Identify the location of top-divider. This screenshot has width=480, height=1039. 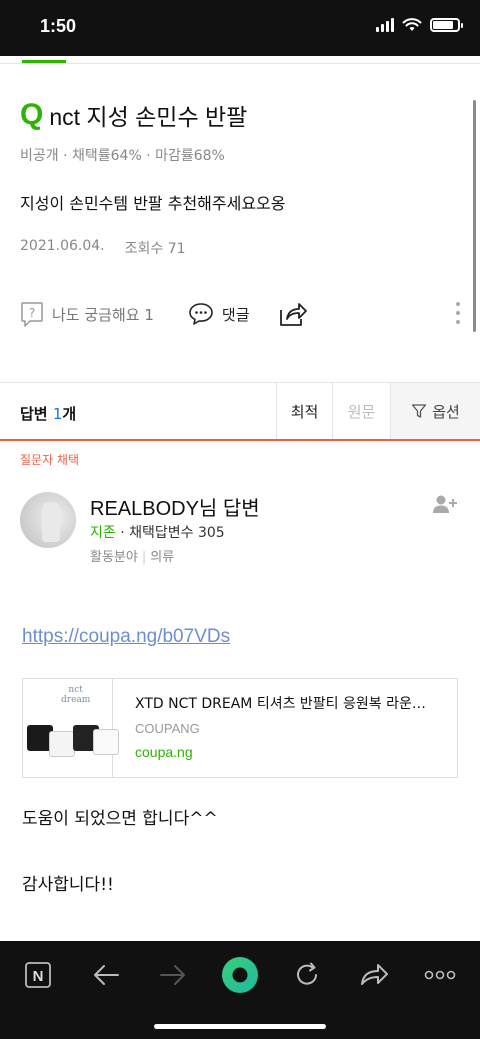
(240, 63).